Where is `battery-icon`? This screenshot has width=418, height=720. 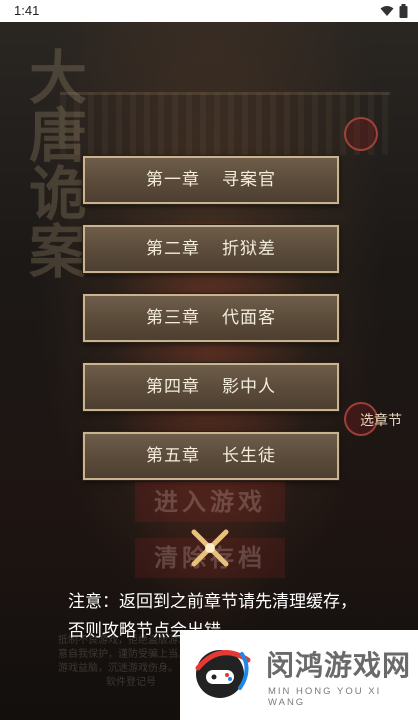 battery-icon is located at coordinates (403, 11).